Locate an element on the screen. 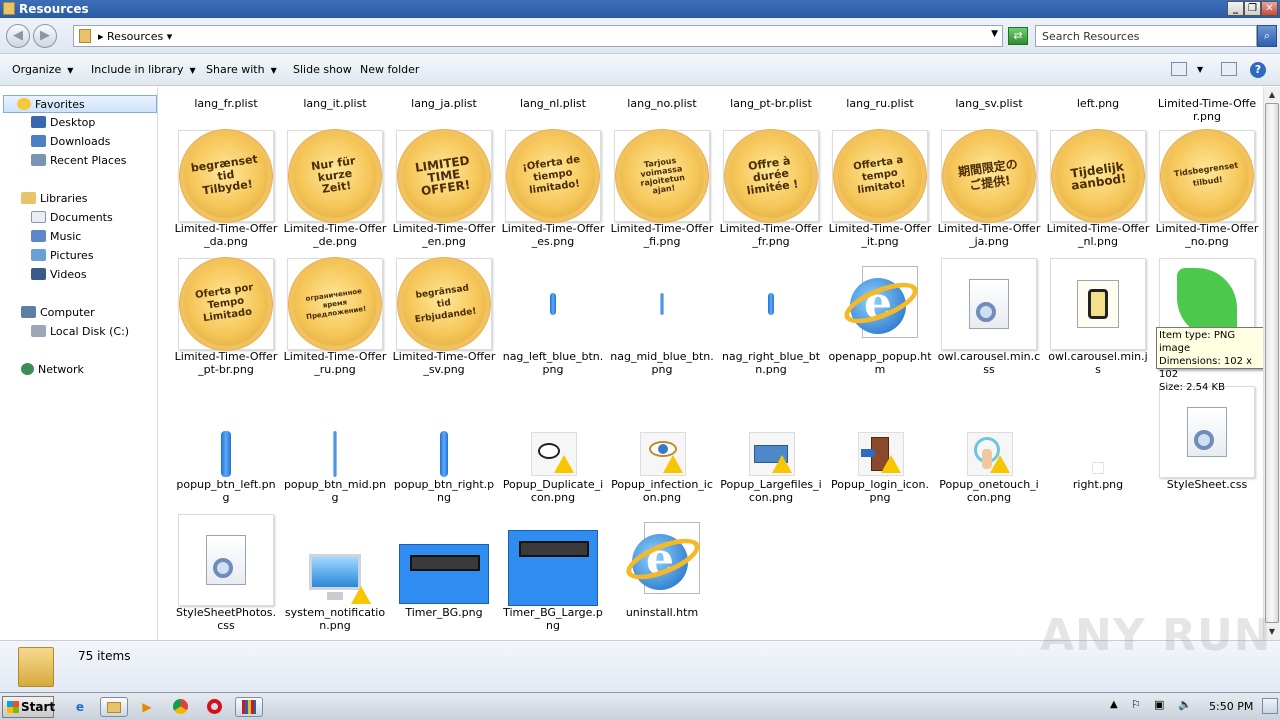 Image resolution: width=1280 pixels, height=720 pixels. nav-videos: Videos is located at coordinates (59, 275).